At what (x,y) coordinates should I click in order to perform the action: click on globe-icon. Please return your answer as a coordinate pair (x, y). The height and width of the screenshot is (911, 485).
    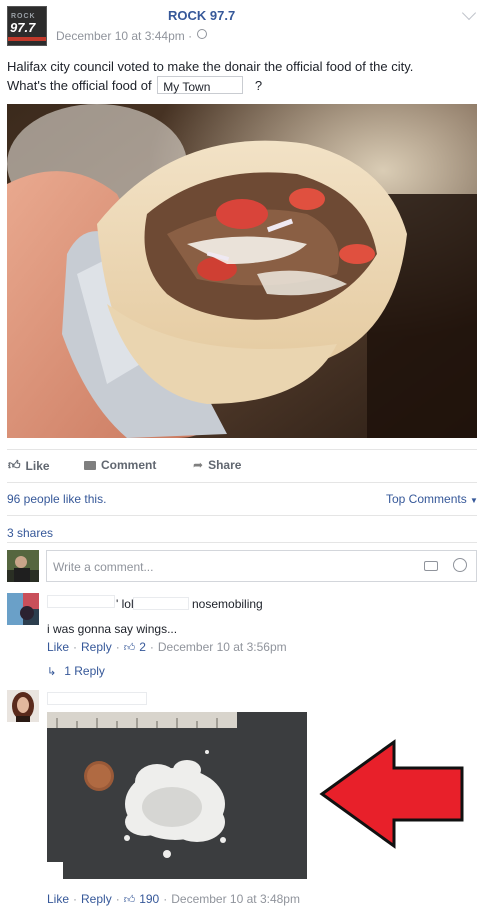
    Looking at the image, I should click on (202, 34).